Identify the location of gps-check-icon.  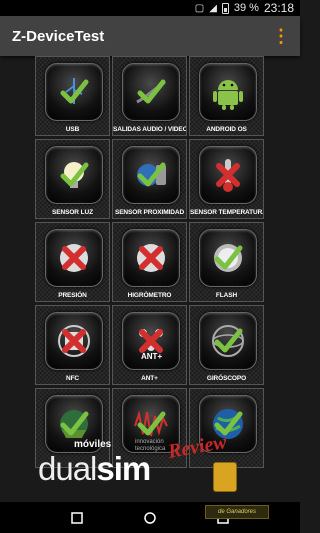
(74, 424).